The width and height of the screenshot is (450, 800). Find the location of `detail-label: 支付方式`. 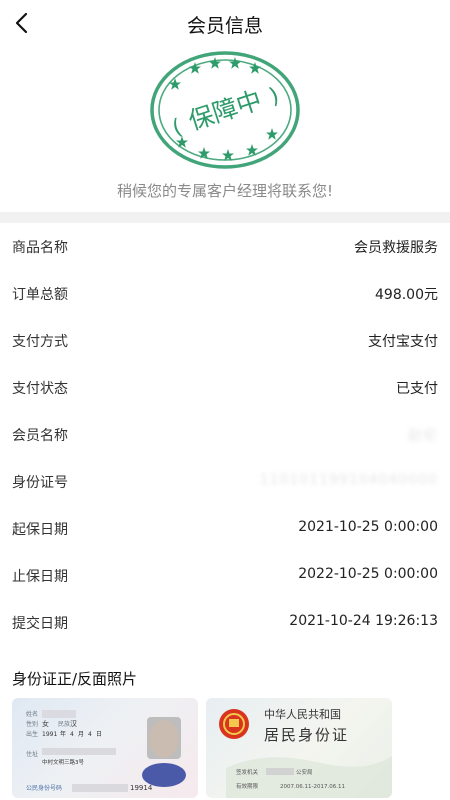

detail-label: 支付方式 is located at coordinates (40, 342).